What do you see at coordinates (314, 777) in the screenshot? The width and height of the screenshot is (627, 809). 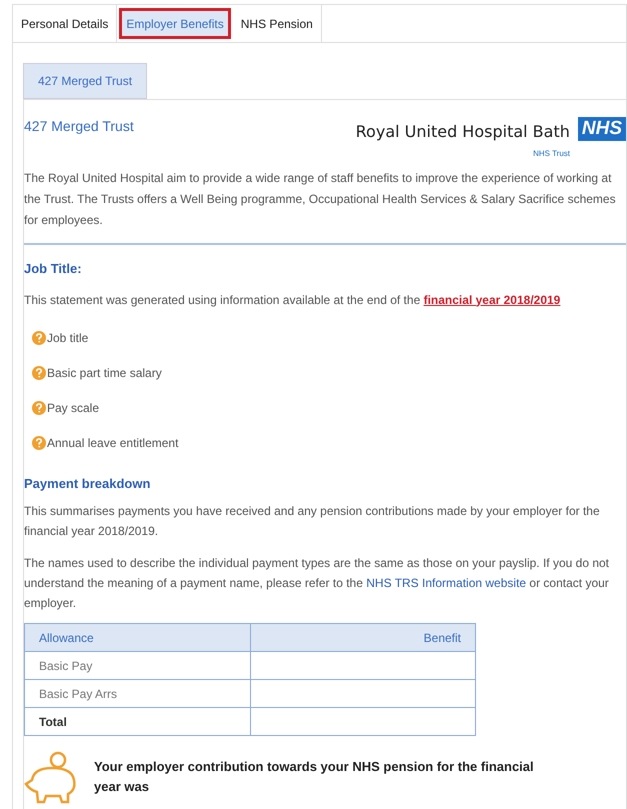 I see `pension-note: Your employer contribution towards your NHS pension for the financial year was` at bounding box center [314, 777].